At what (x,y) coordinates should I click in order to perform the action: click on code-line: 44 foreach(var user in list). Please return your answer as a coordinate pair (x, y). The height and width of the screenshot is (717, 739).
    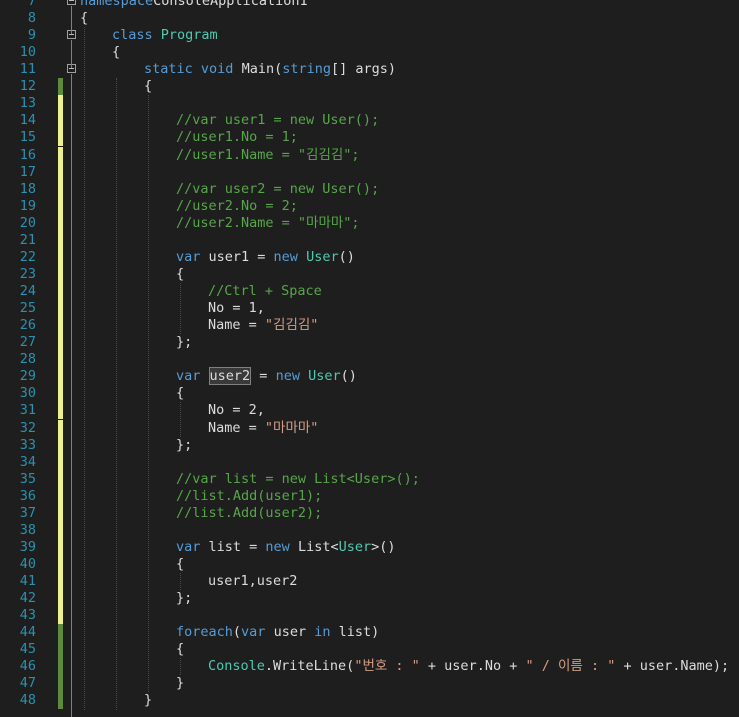
    Looking at the image, I should click on (369, 633).